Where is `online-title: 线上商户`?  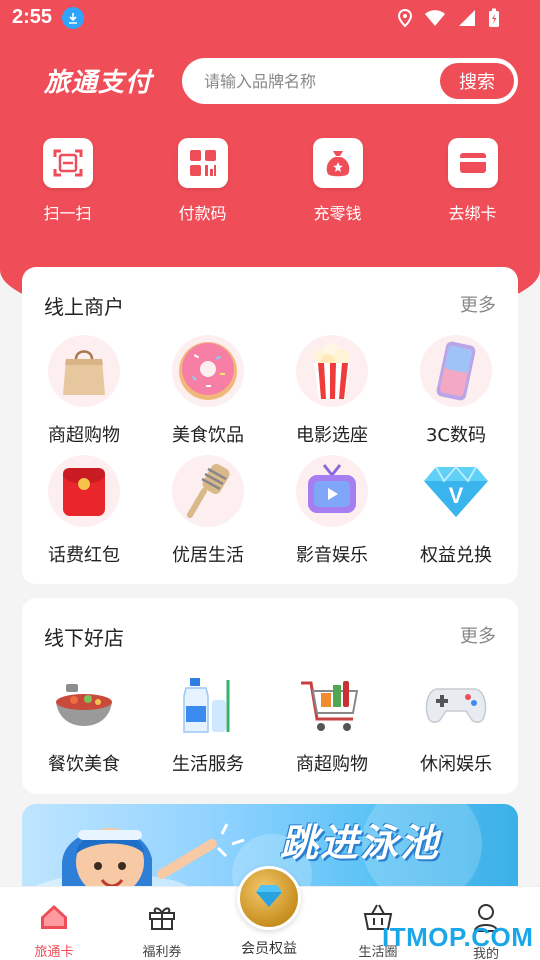 online-title: 线上商户 is located at coordinates (84, 307).